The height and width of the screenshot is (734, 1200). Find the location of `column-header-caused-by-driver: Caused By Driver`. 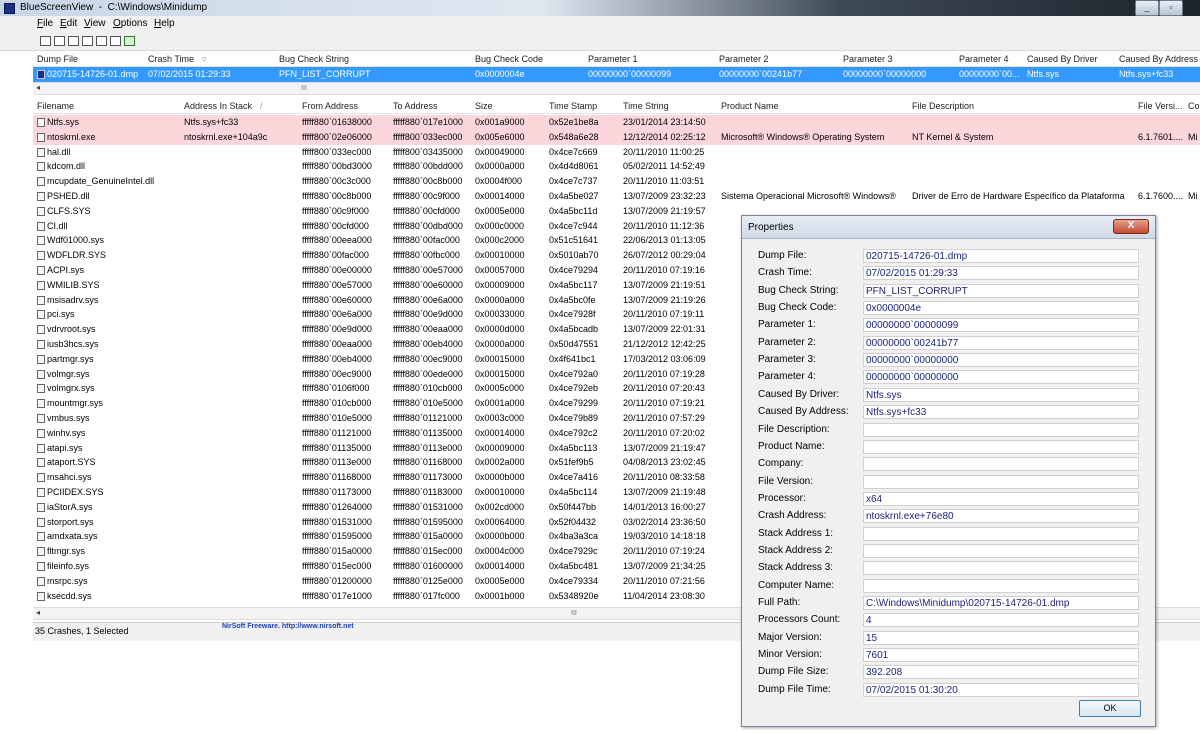

column-header-caused-by-driver: Caused By Driver is located at coordinates (1062, 59).